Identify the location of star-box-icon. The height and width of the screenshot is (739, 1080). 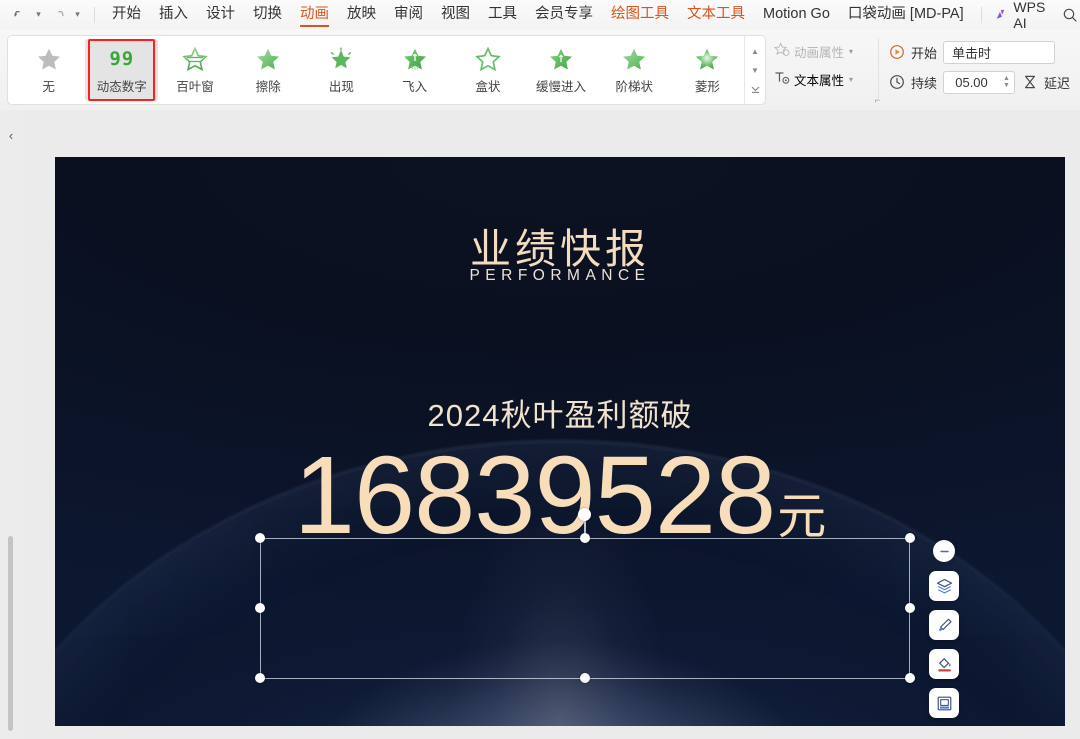
(488, 59).